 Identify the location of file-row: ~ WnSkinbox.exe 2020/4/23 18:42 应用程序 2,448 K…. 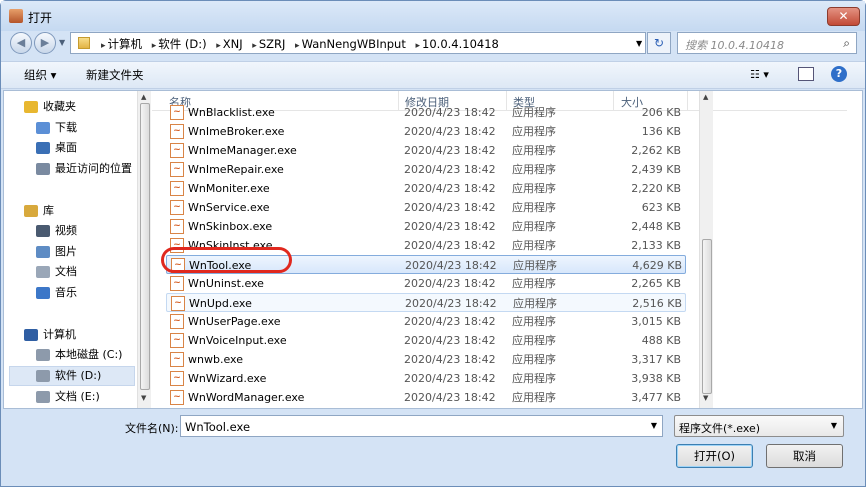
(426, 226).